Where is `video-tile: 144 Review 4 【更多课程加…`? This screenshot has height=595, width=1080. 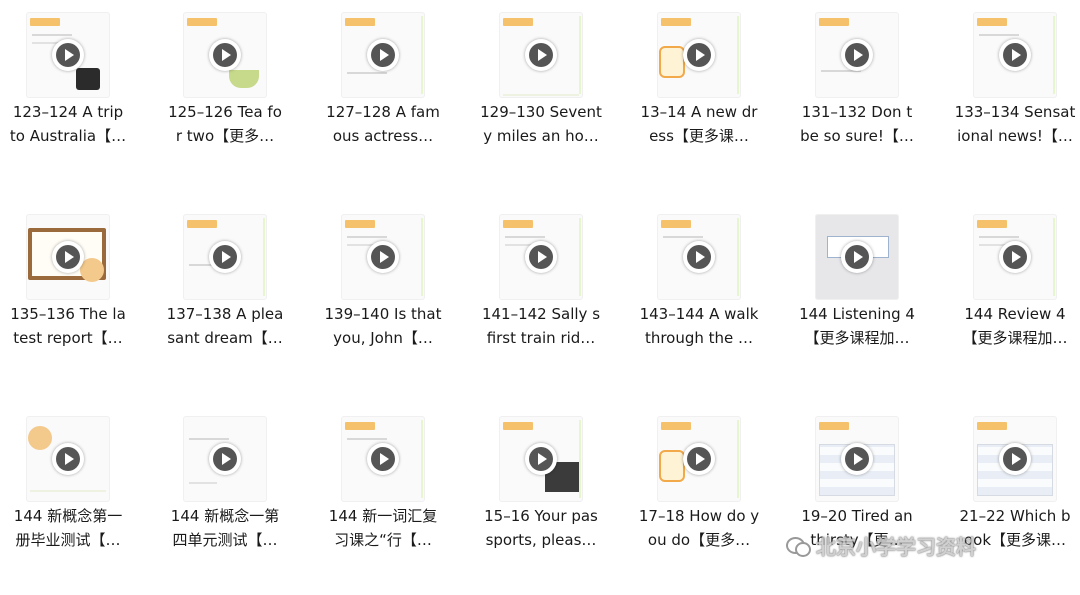 video-tile: 144 Review 4 【更多课程加… is located at coordinates (1008, 292).